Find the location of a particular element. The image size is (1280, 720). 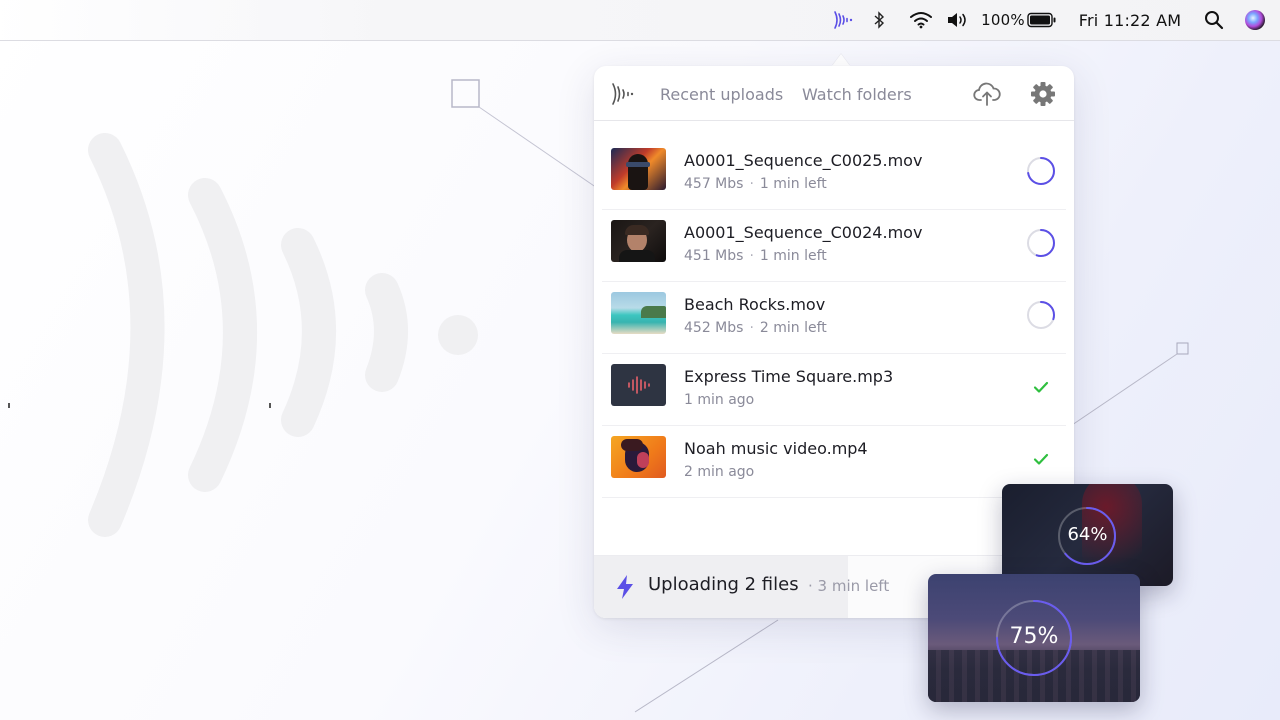

file-meta: 451 Mbs · 1 min left is located at coordinates (755, 256).